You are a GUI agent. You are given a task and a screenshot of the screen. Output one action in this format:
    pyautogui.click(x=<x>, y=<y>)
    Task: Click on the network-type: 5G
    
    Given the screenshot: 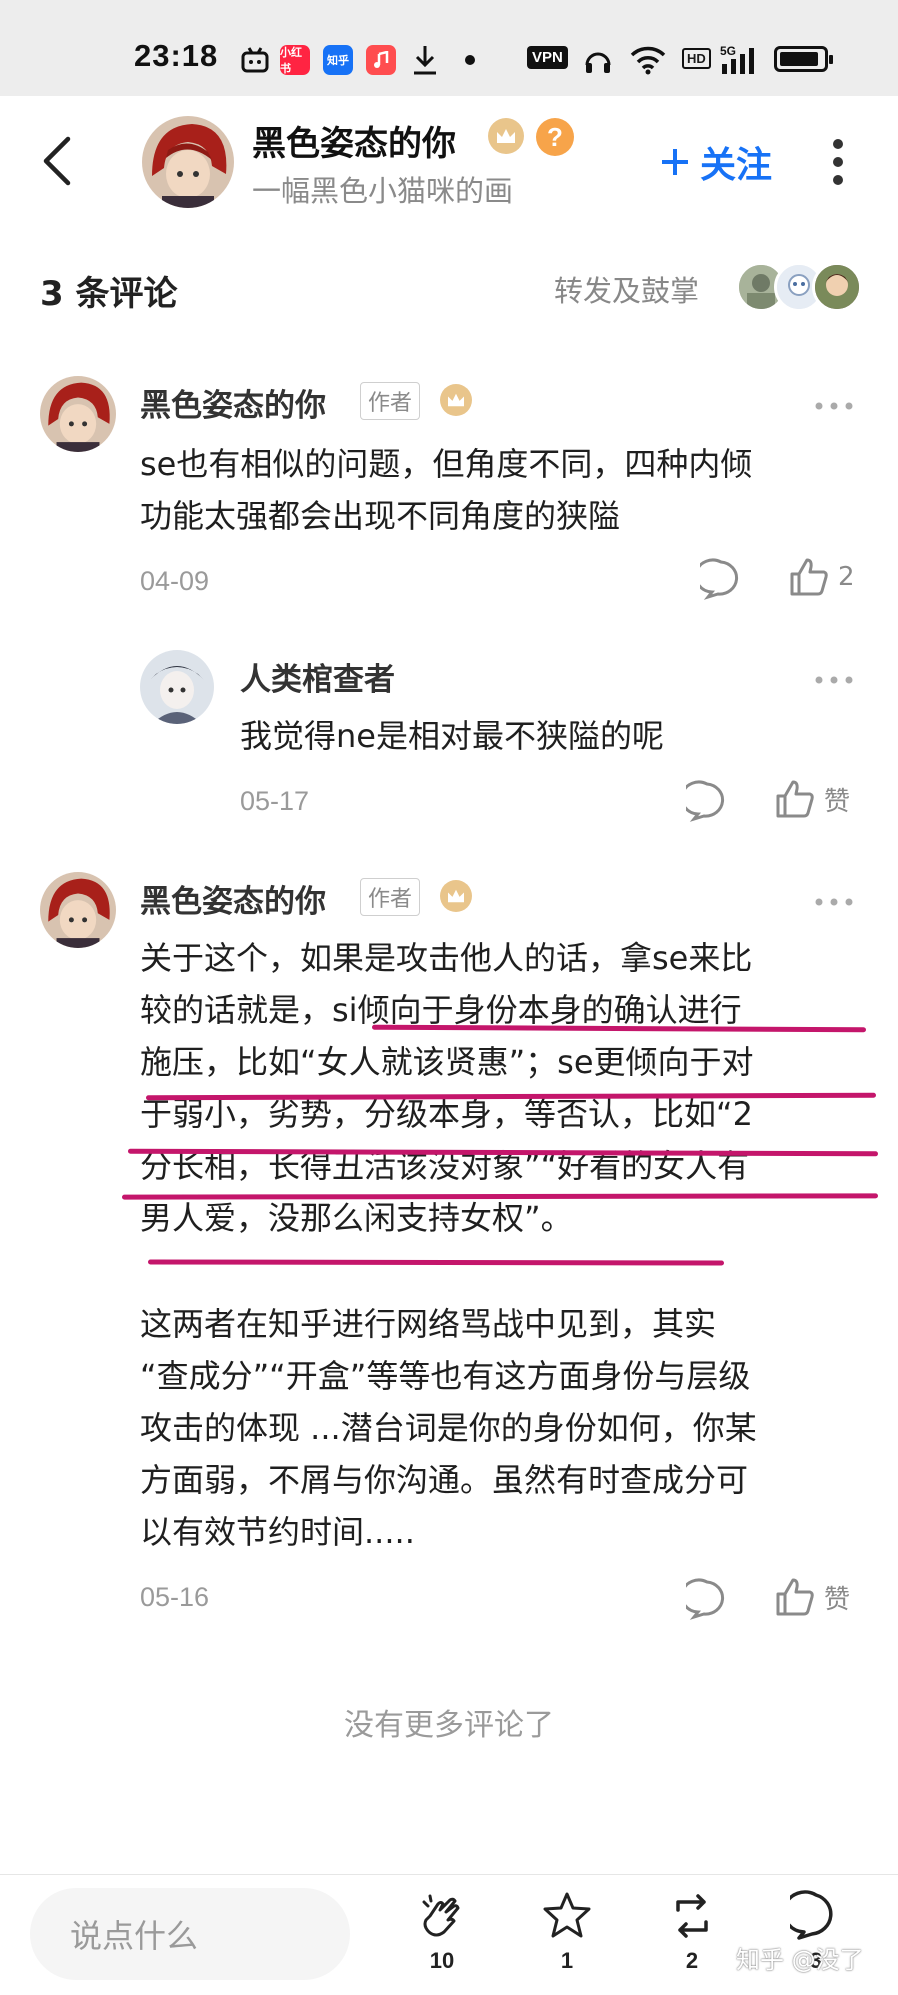 What is the action you would take?
    pyautogui.click(x=728, y=51)
    